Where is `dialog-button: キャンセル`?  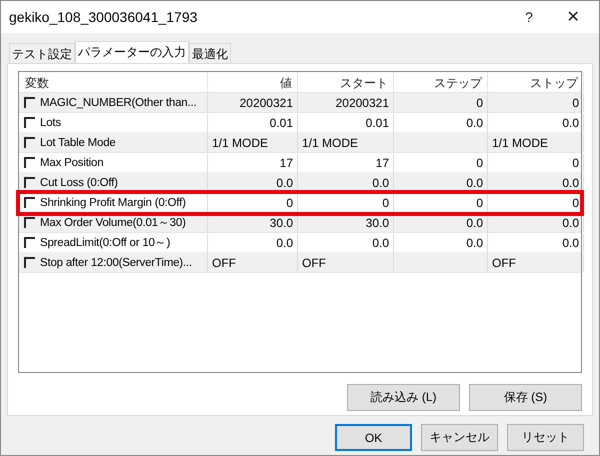 dialog-button: キャンセル is located at coordinates (459, 437).